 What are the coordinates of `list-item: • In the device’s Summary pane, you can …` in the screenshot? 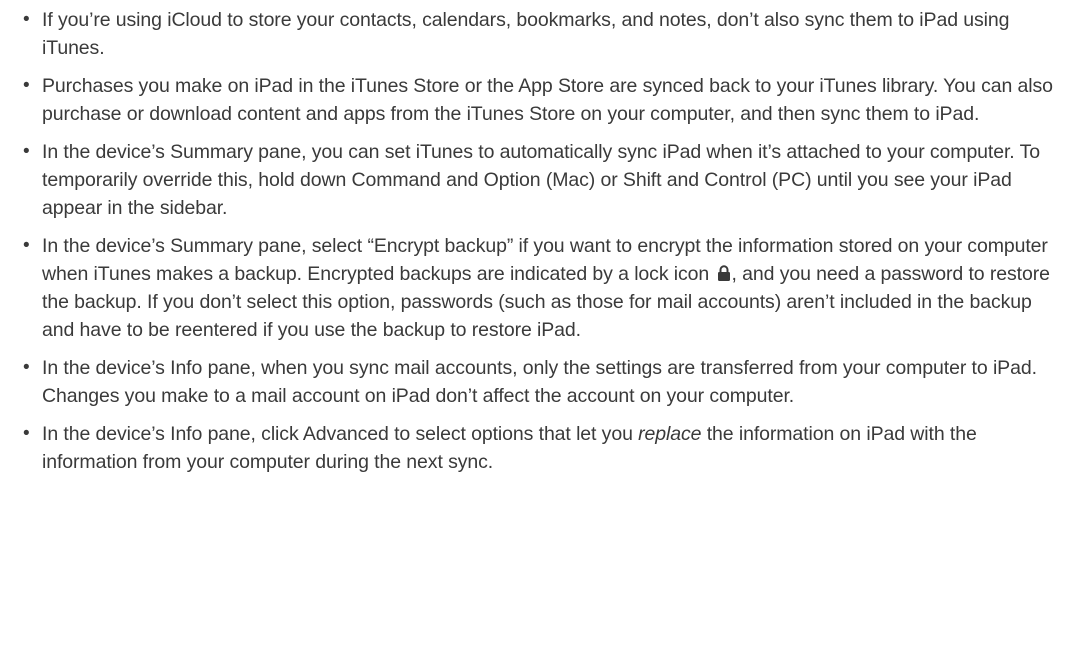 It's located at (538, 180).